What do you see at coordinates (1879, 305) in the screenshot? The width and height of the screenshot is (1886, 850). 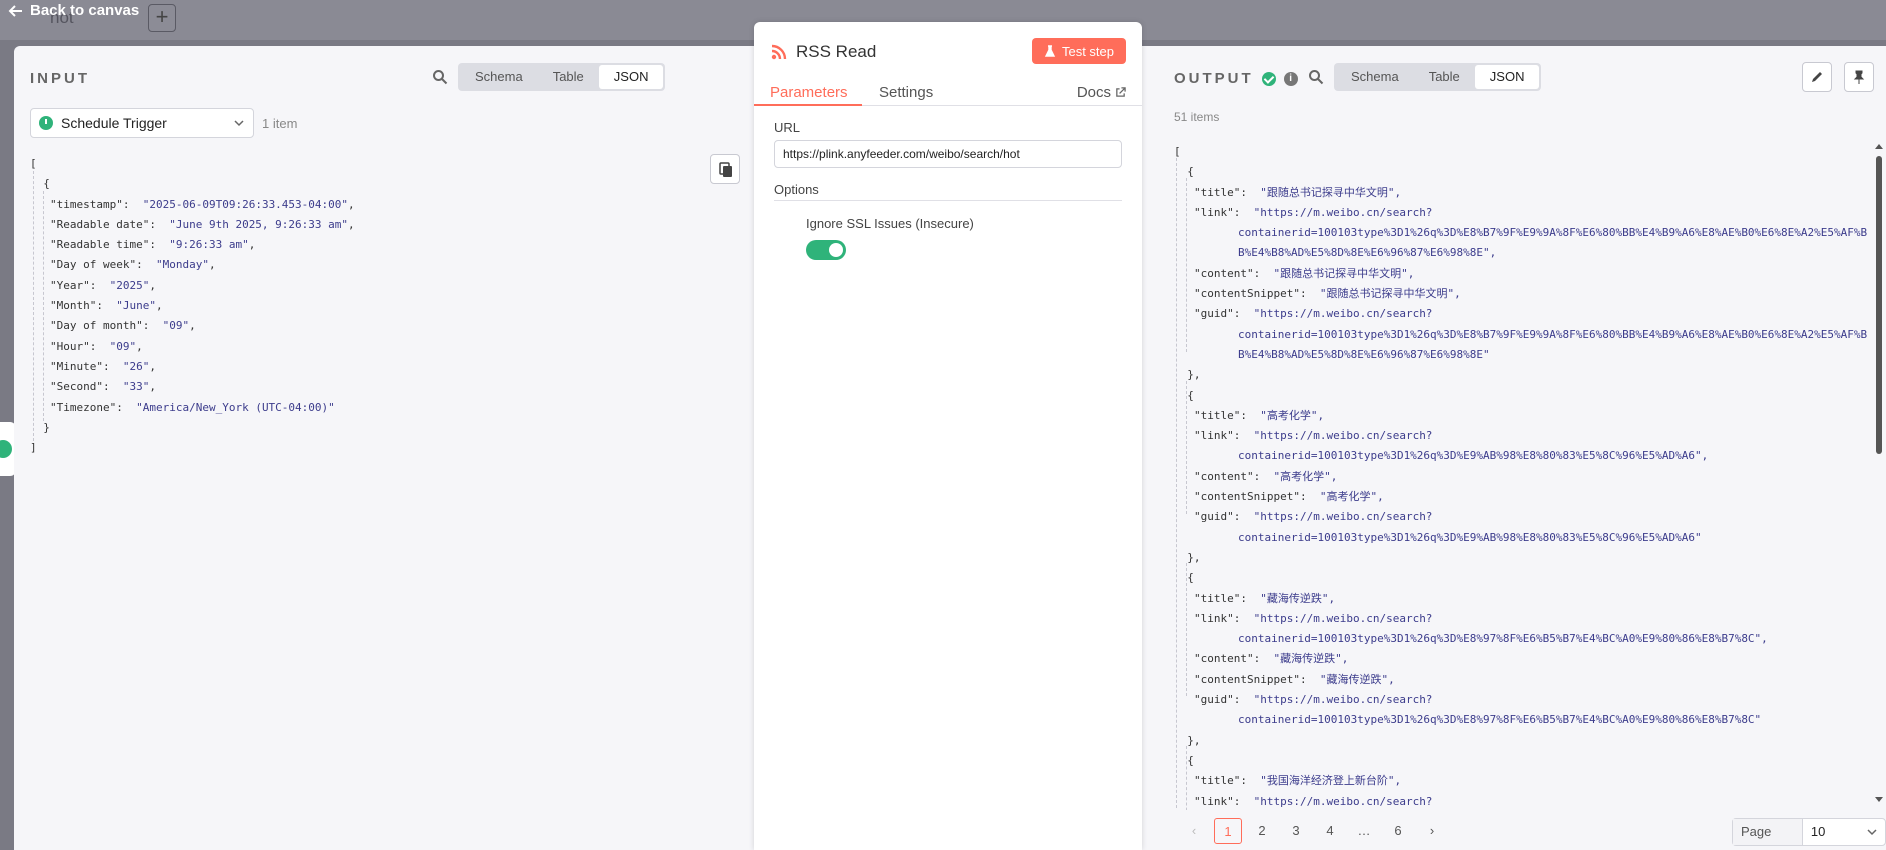 I see `scrollbar-thumb` at bounding box center [1879, 305].